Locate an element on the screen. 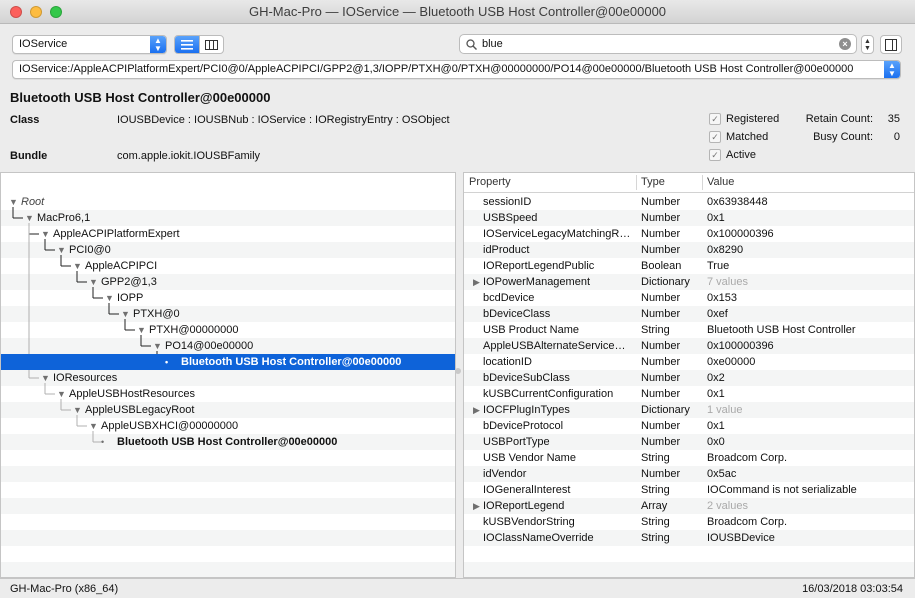 The height and width of the screenshot is (598, 915). property-row: IOReportLegendPublic Boolean True is located at coordinates (689, 266).